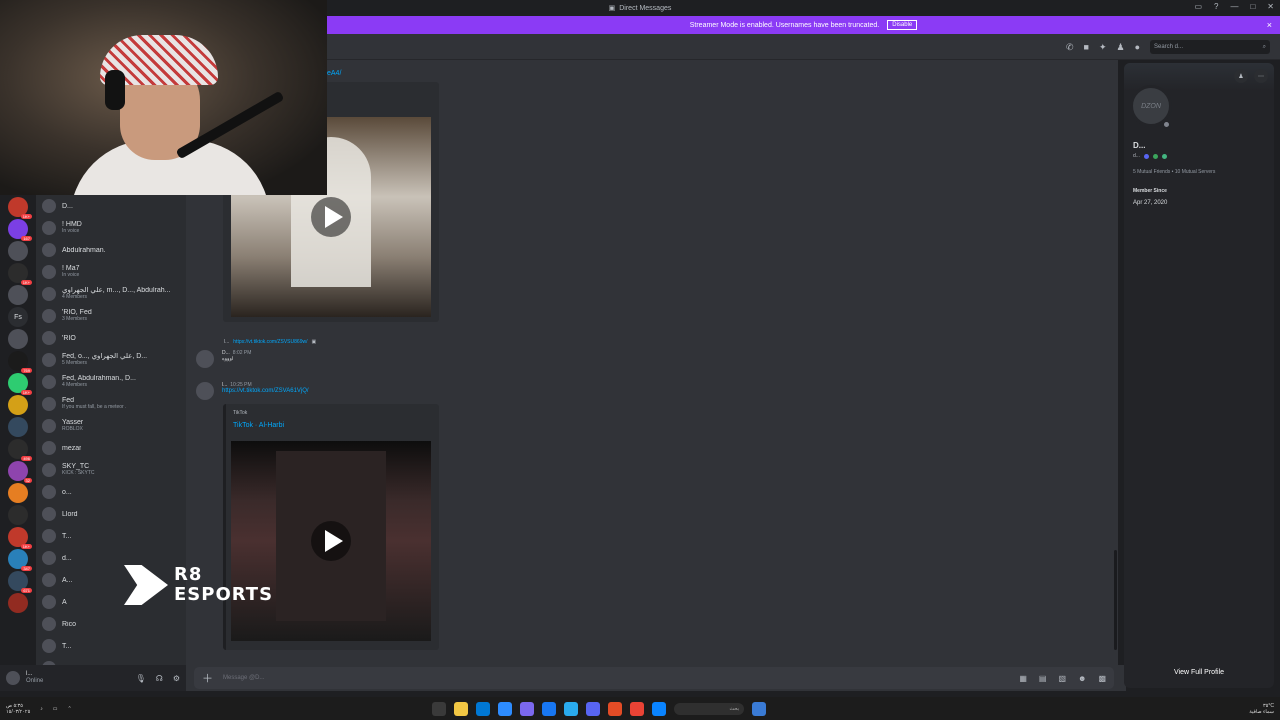  What do you see at coordinates (759, 708) in the screenshot?
I see `windows-start-icon` at bounding box center [759, 708].